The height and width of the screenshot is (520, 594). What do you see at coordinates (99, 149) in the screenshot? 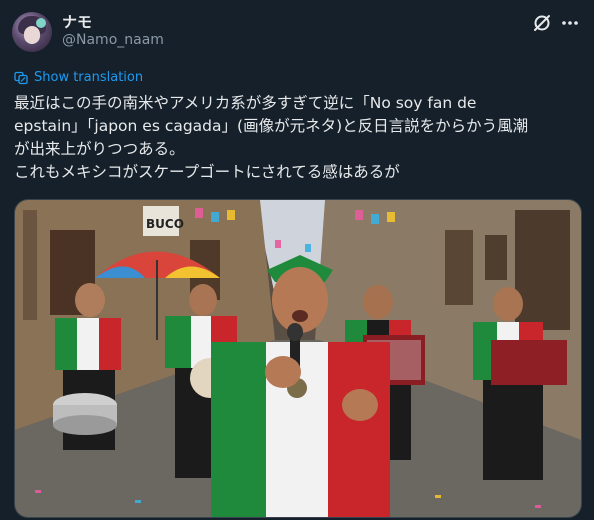
I see `post-text-line: が出来上がりつつある。` at bounding box center [99, 149].